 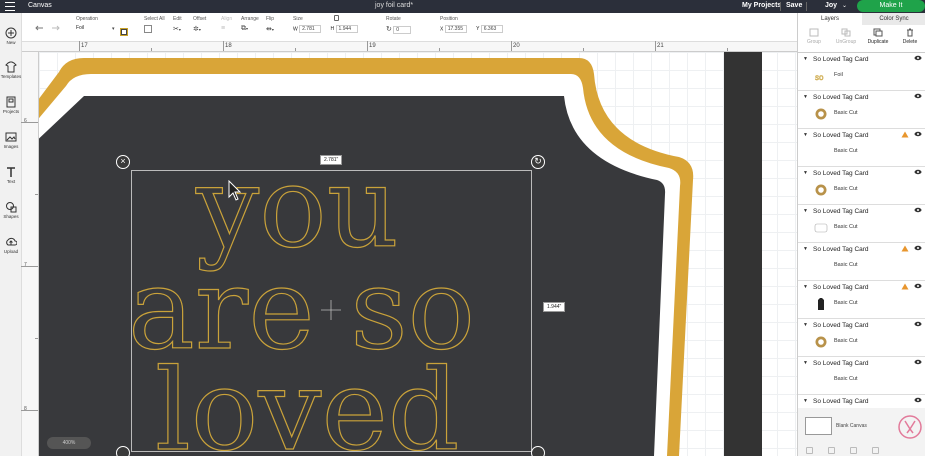 What do you see at coordinates (11, 245) in the screenshot?
I see `nav-upload: Upload` at bounding box center [11, 245].